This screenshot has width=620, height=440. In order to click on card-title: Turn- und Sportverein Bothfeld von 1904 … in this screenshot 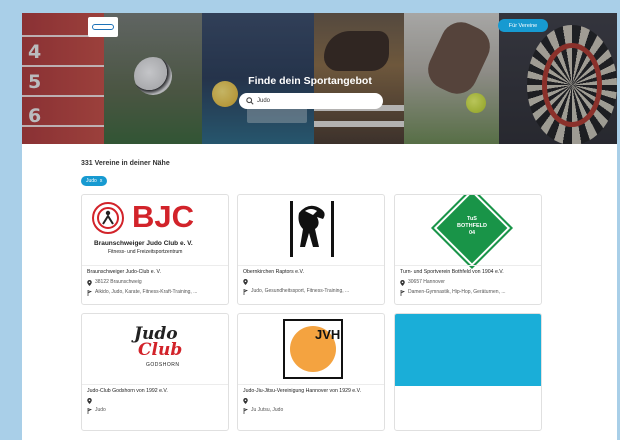, I will do `click(468, 272)`.